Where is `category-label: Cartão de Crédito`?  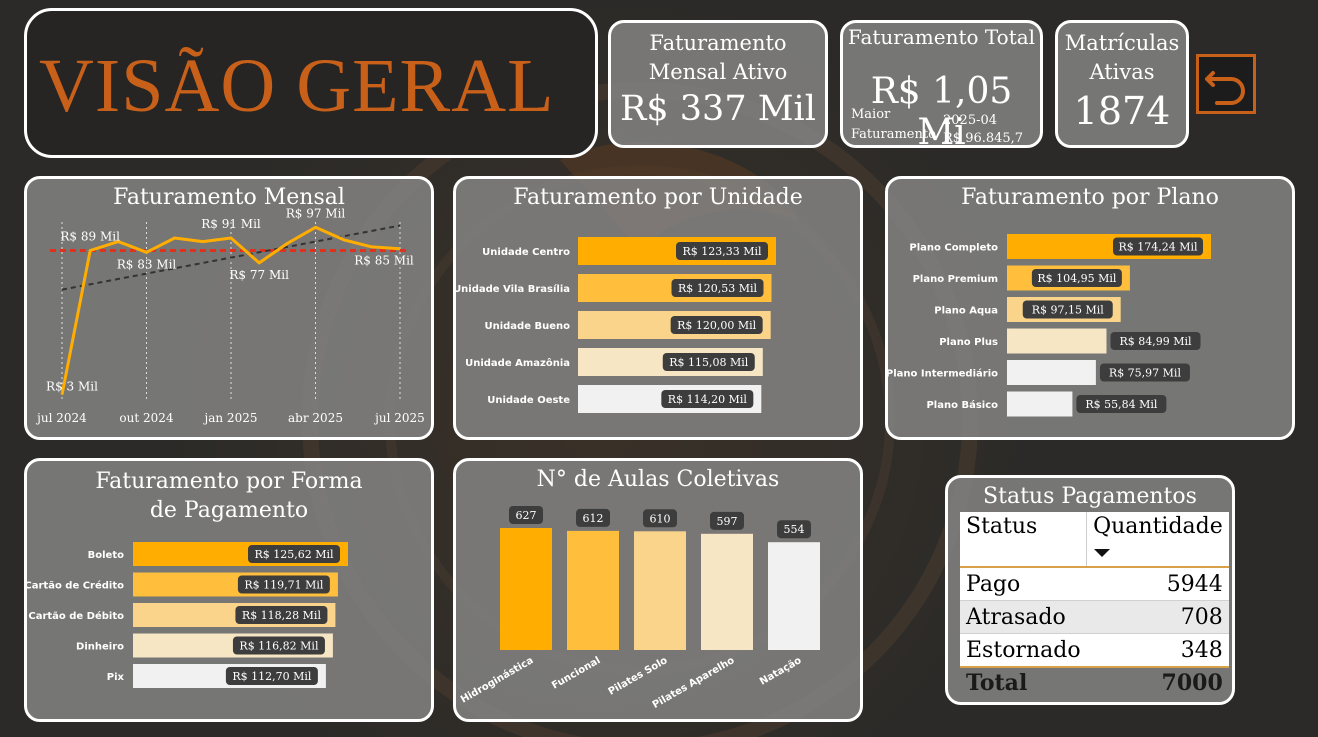
category-label: Cartão de Crédito is located at coordinates (74, 586).